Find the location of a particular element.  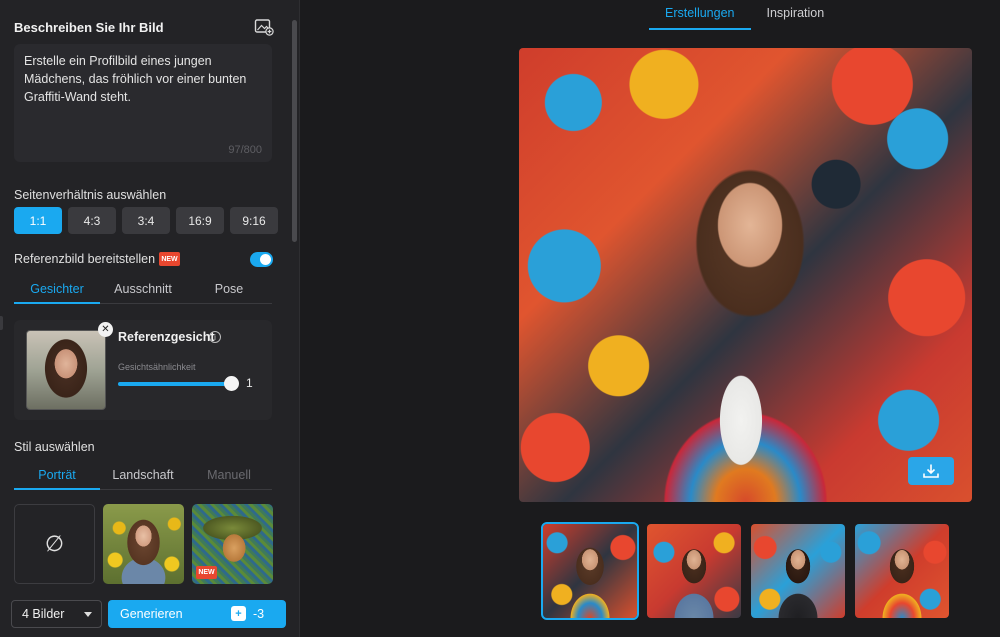

style-title: Stil auswählen is located at coordinates (54, 447).